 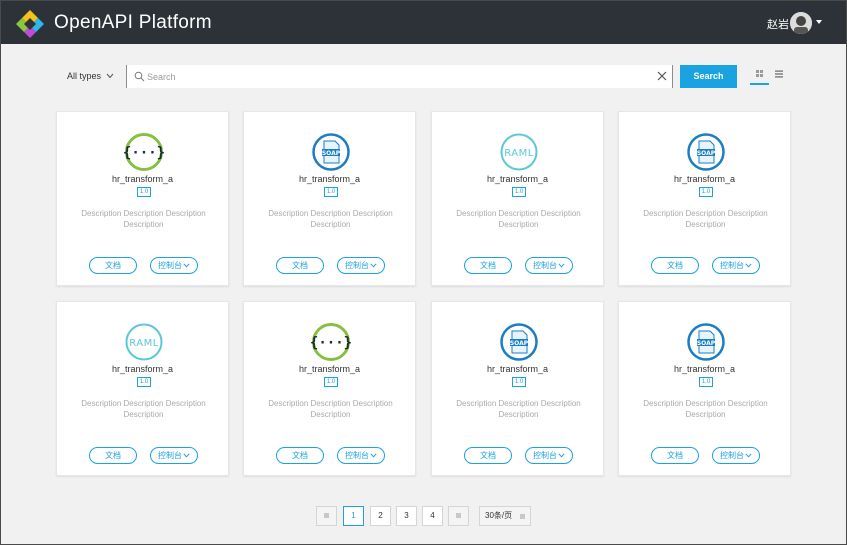 I want to click on avatar, so click(x=801, y=23).